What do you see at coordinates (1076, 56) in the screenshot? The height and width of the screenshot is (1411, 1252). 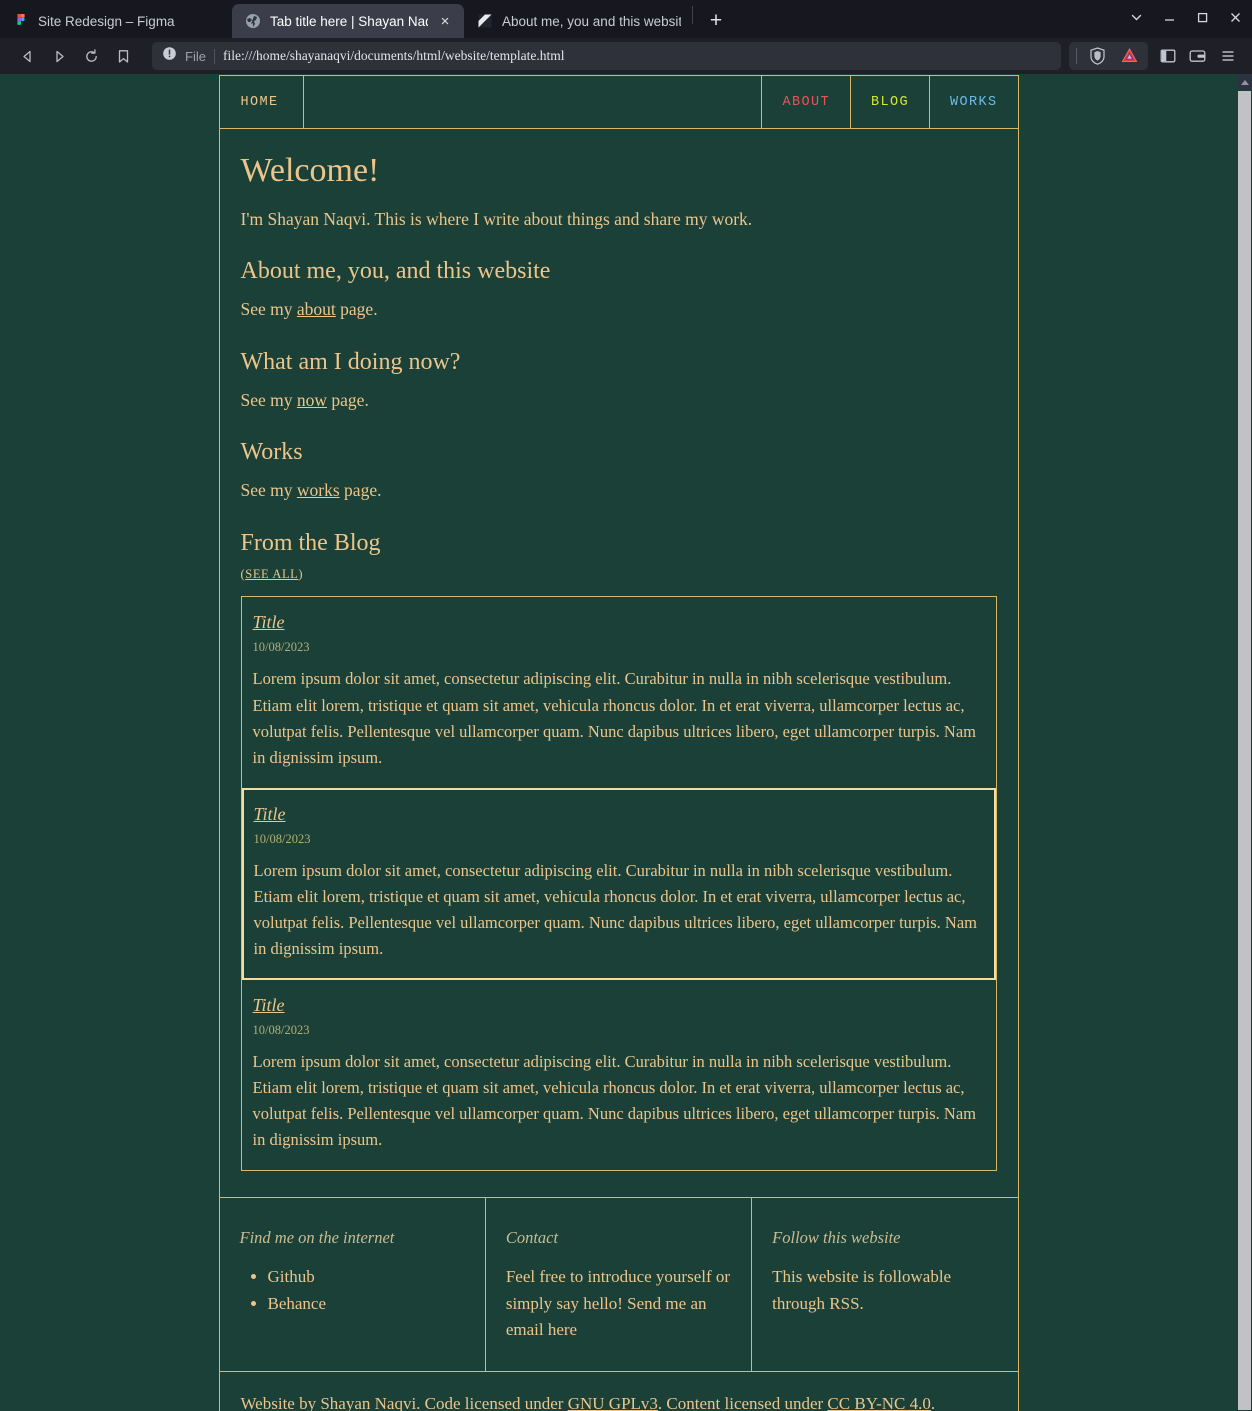 I see `toolbar-divider` at bounding box center [1076, 56].